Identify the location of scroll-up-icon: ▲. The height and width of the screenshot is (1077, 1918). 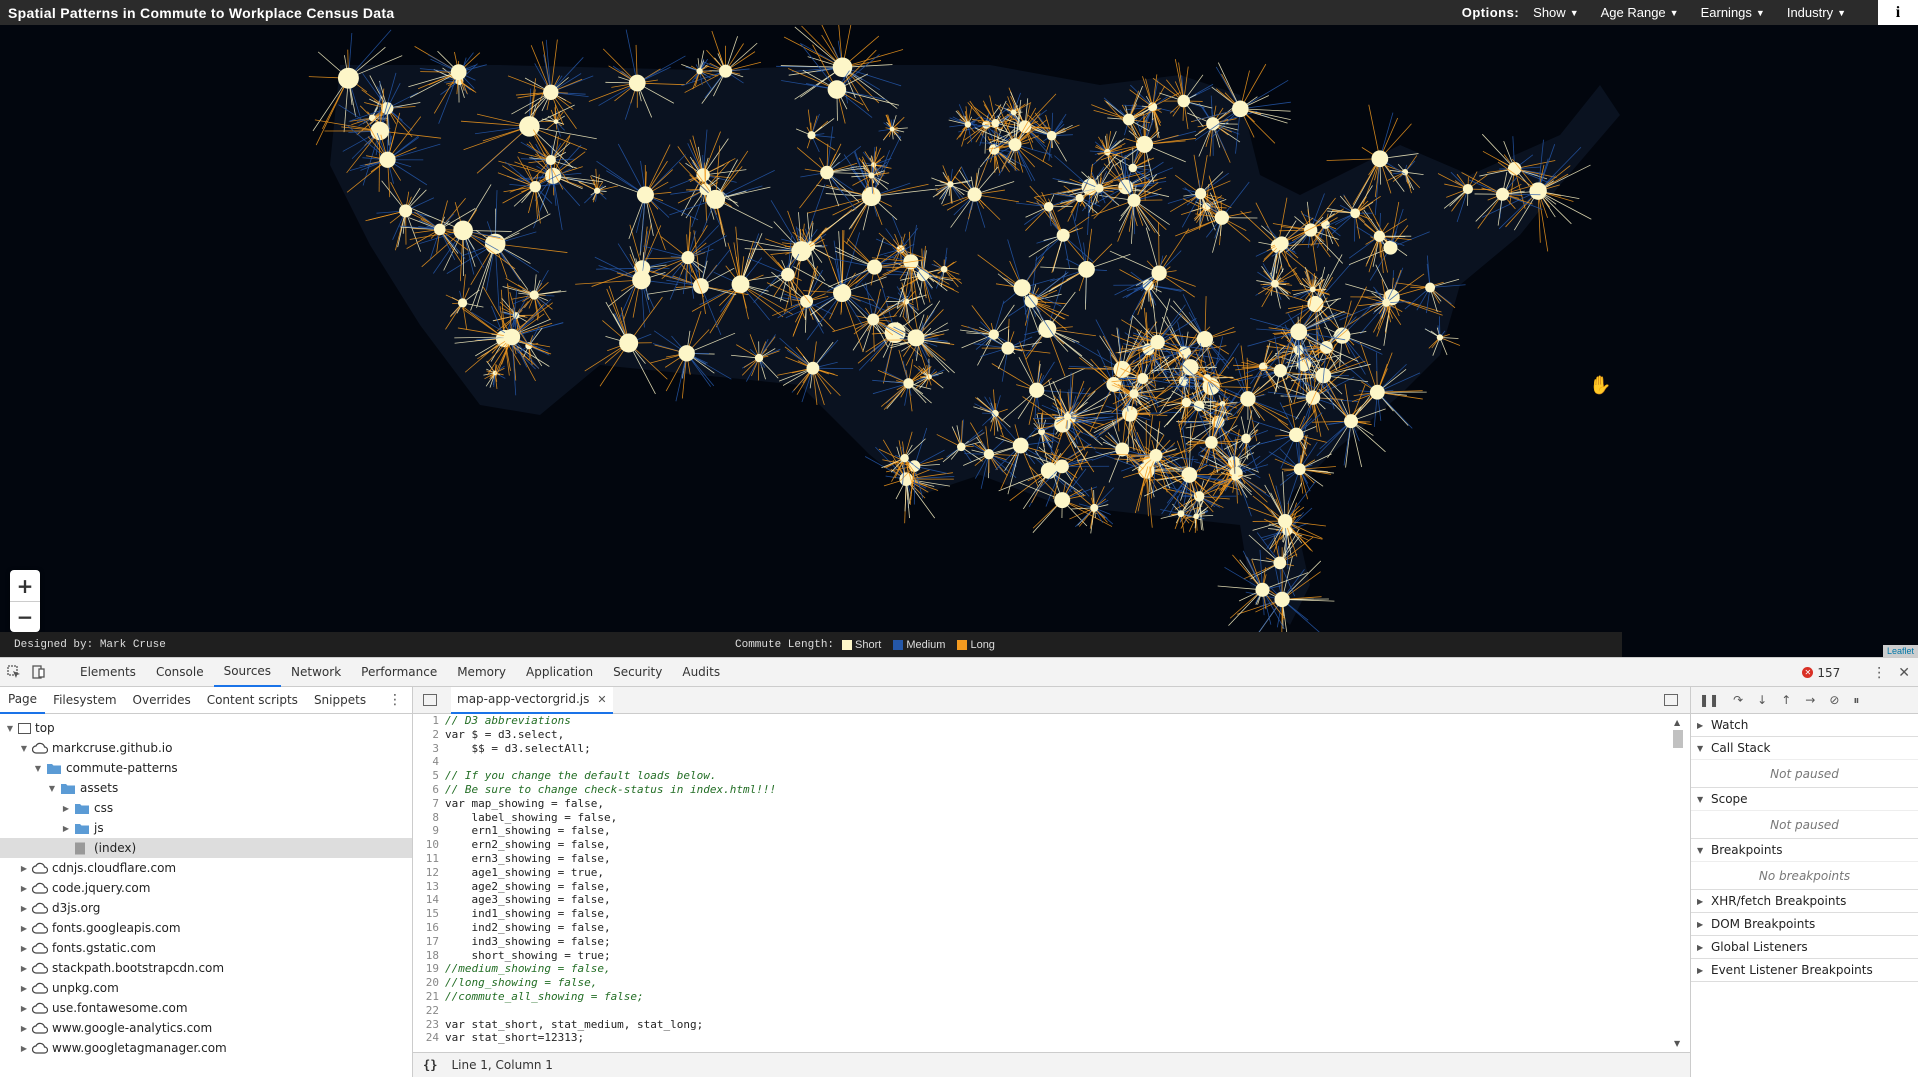
(1677, 722).